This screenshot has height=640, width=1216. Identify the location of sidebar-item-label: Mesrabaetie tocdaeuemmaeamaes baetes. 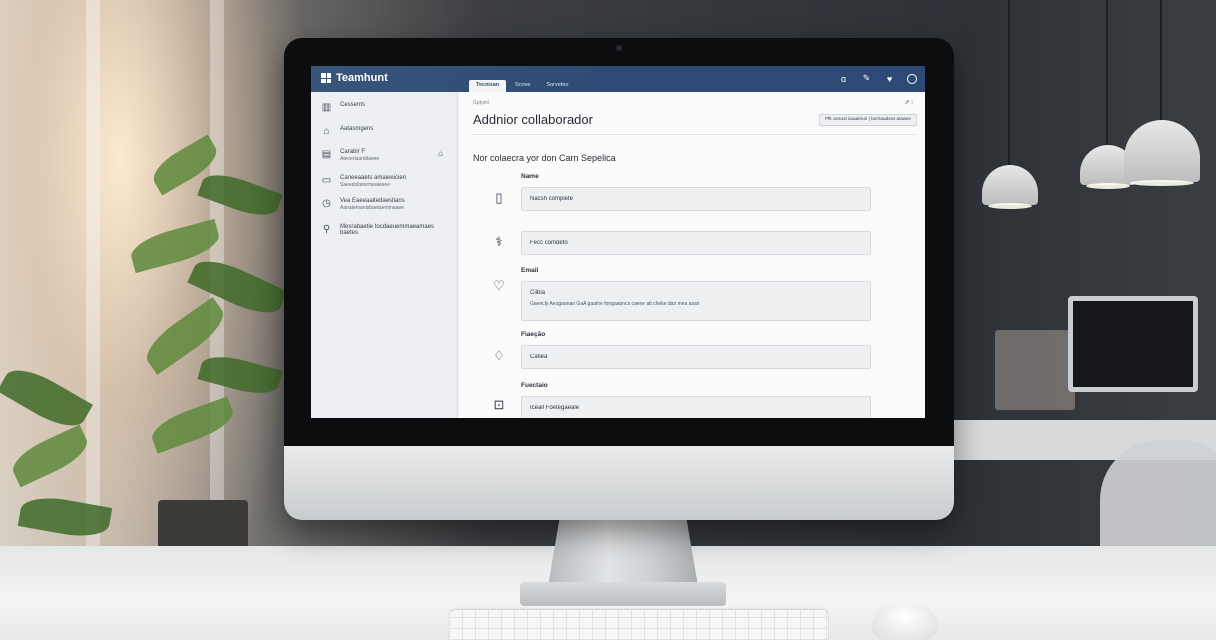
(387, 230).